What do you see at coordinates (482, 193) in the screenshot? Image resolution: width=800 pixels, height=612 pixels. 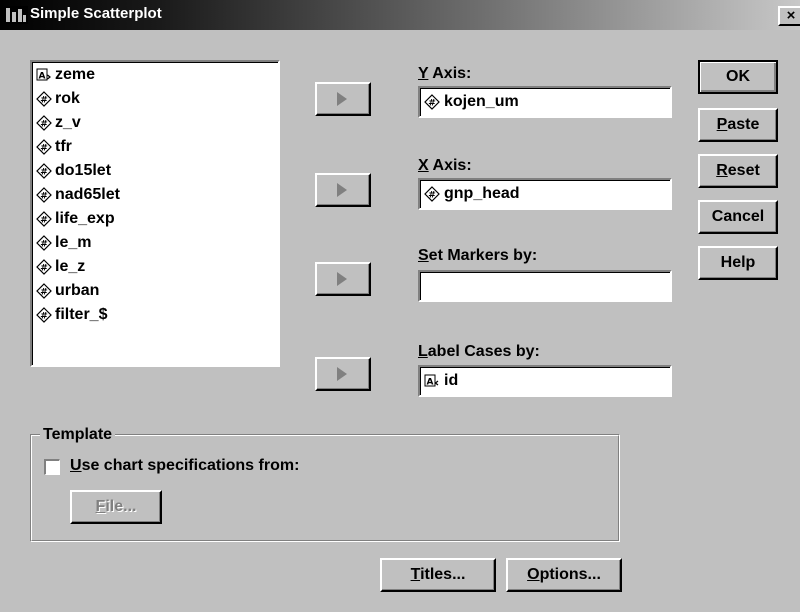 I see `x-axis-value: gnp_head` at bounding box center [482, 193].